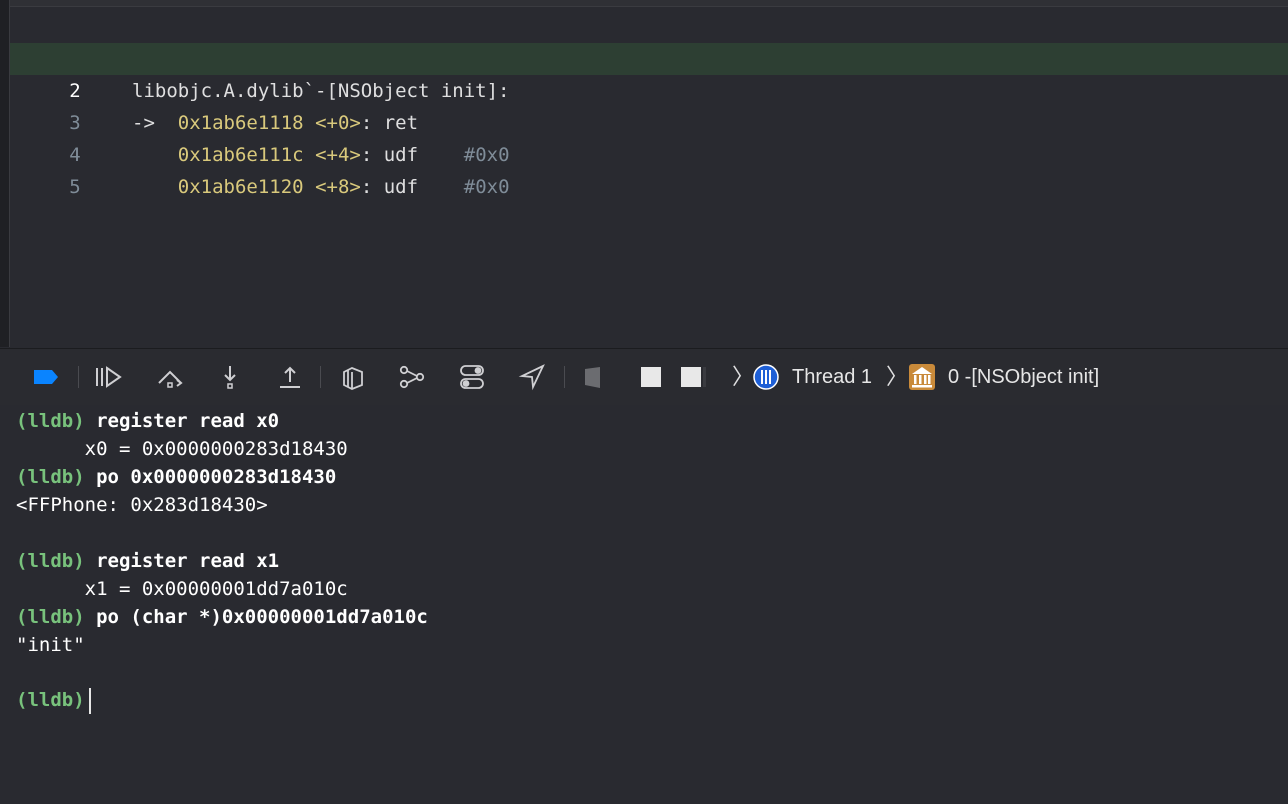  What do you see at coordinates (486, 187) in the screenshot?
I see `instruction-operand: #0x0` at bounding box center [486, 187].